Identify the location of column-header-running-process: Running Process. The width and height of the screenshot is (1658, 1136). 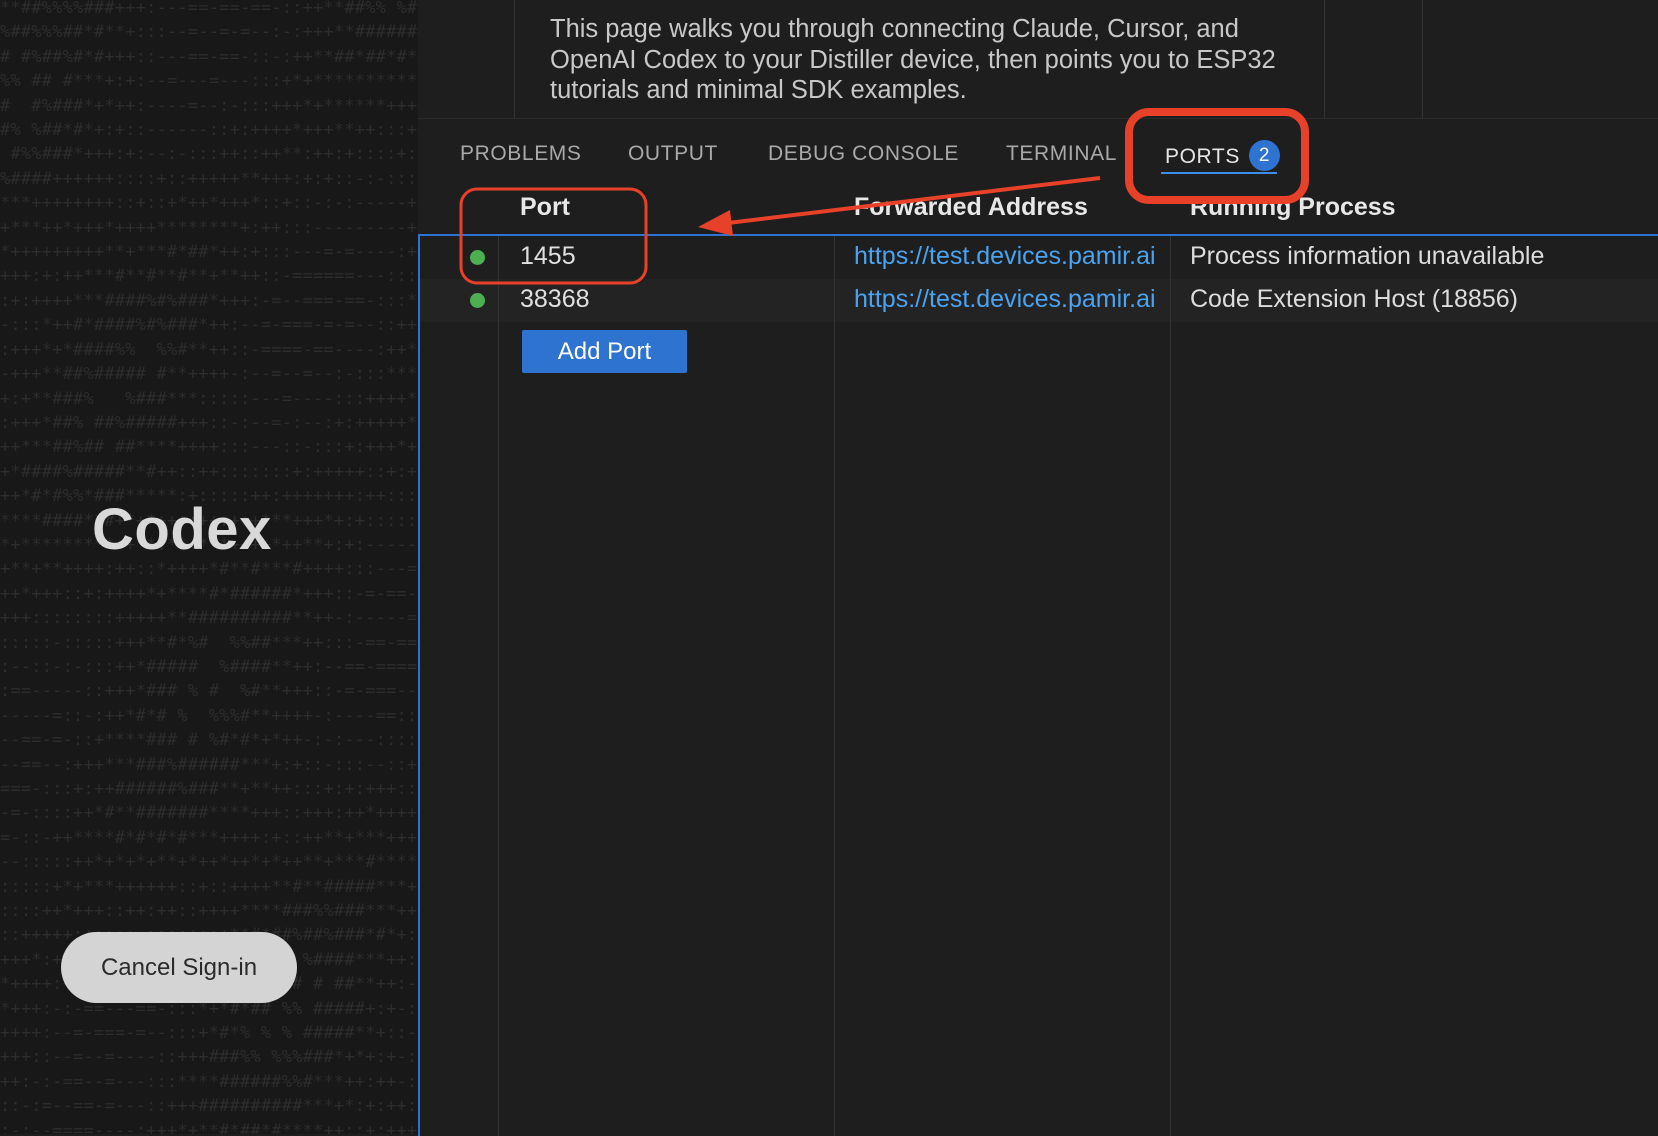
(1293, 207).